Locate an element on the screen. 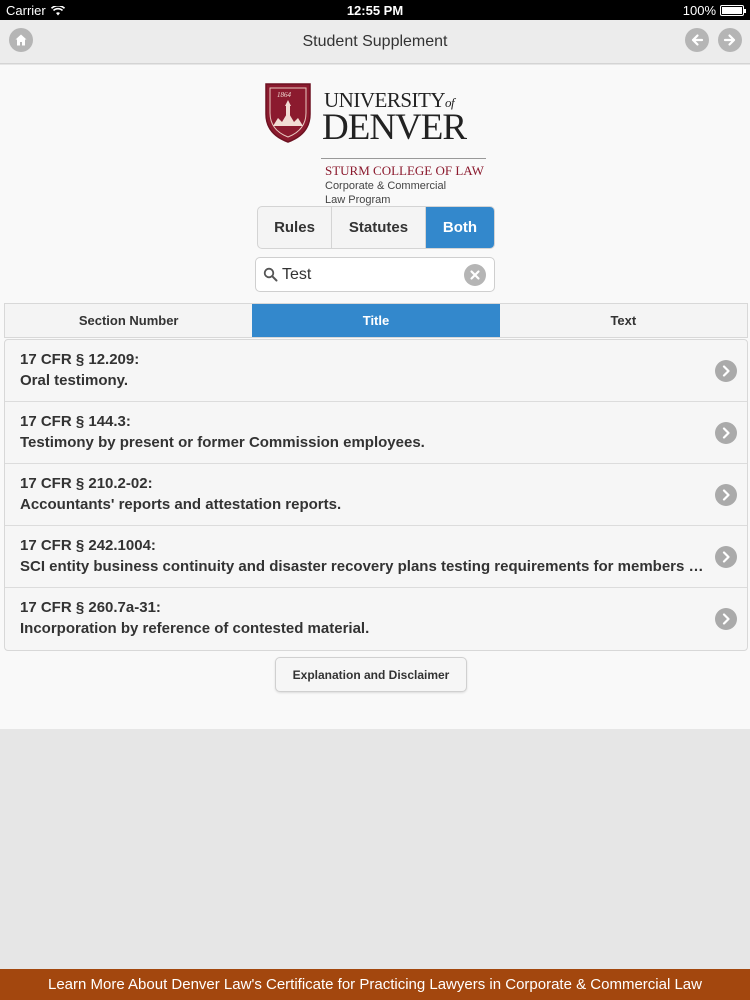 The height and width of the screenshot is (1000, 750). battery-group: 100% is located at coordinates (714, 10).